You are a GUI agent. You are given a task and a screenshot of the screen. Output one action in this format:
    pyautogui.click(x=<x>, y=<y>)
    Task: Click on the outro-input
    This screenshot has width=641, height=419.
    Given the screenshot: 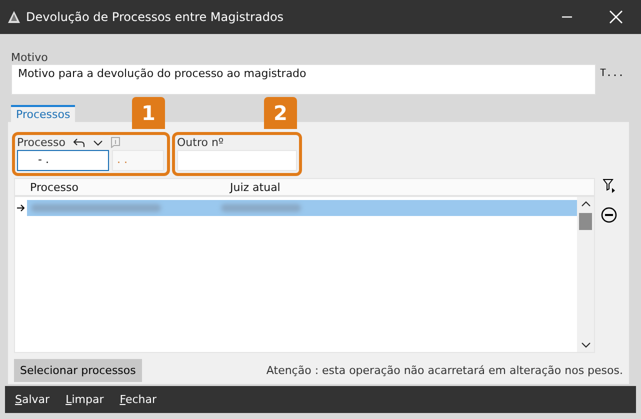 What is the action you would take?
    pyautogui.click(x=237, y=160)
    